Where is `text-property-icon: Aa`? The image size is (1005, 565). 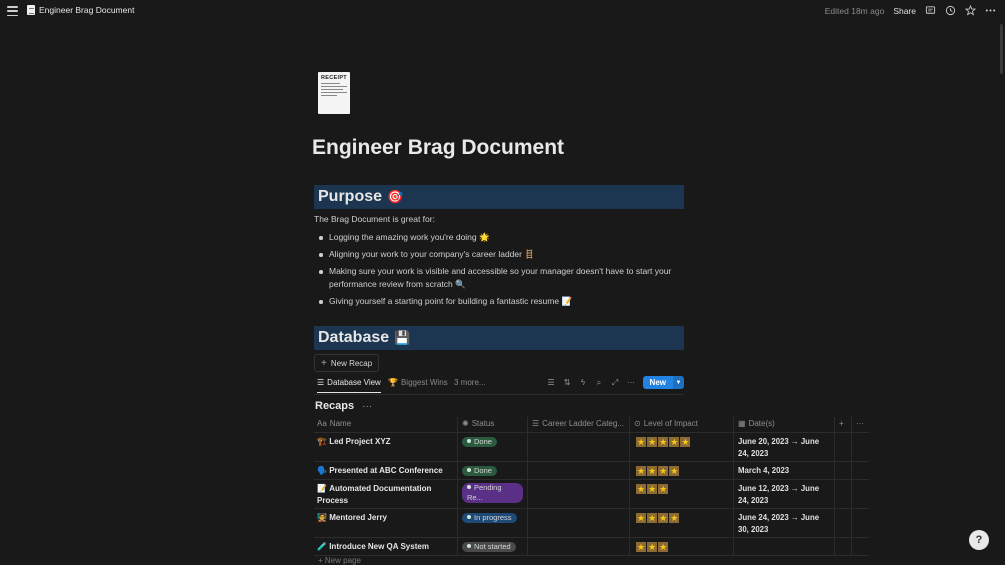 text-property-icon: Aa is located at coordinates (322, 424).